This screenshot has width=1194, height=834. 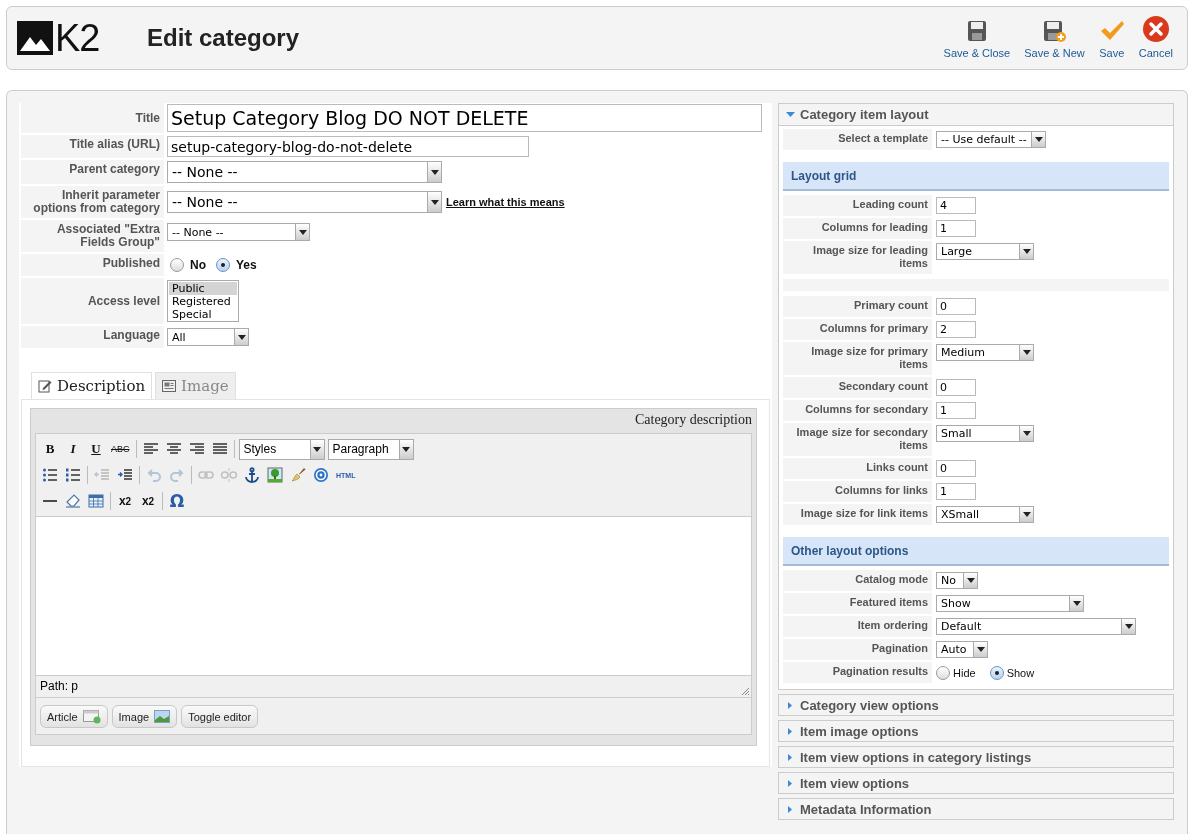 I want to click on field-label: Links count, so click(x=857, y=468).